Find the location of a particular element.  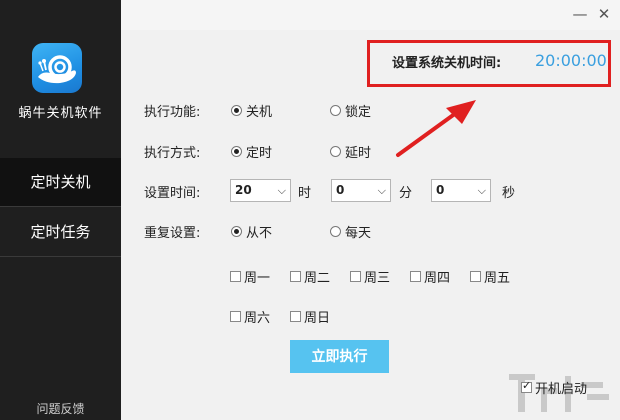

repeat-label: 重复设置: is located at coordinates (172, 233).